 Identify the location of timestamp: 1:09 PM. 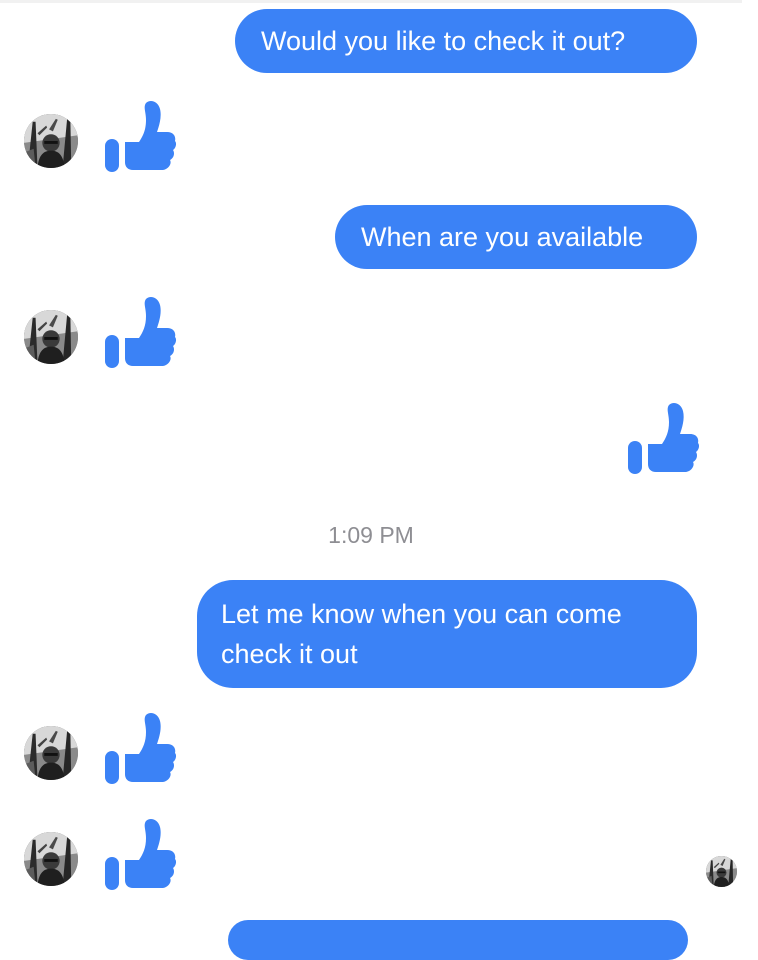
(371, 535).